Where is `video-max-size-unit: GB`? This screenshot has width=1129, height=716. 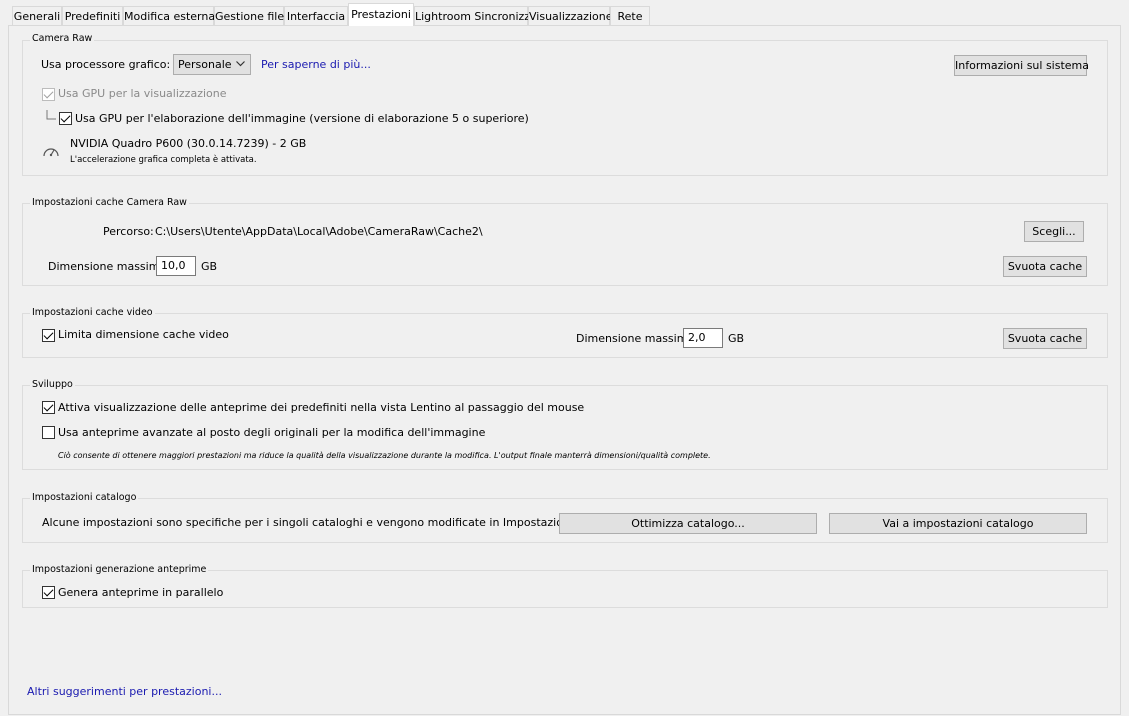 video-max-size-unit: GB is located at coordinates (736, 338).